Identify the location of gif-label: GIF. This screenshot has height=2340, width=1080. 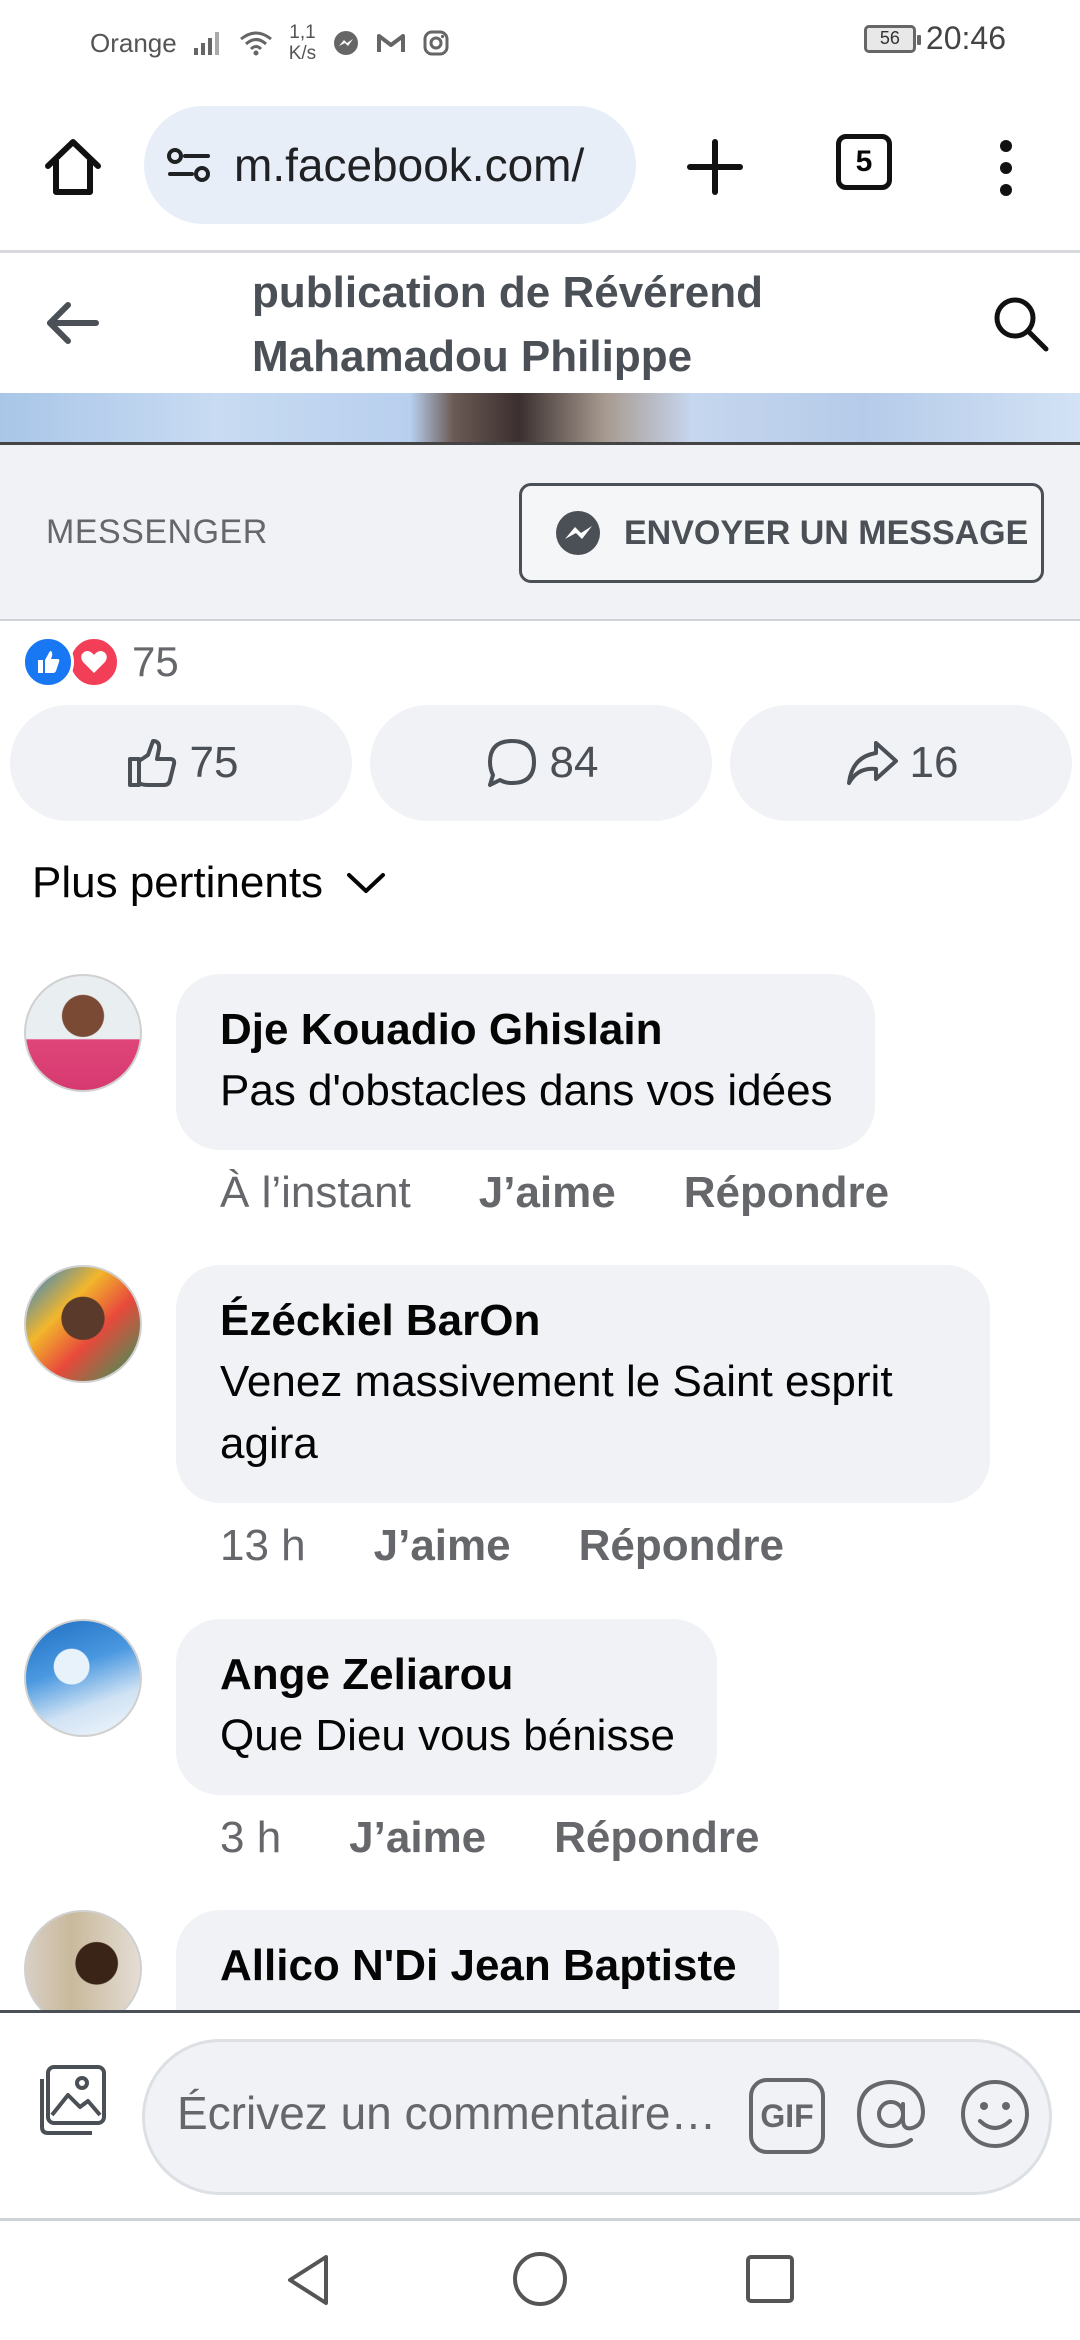
(787, 2115).